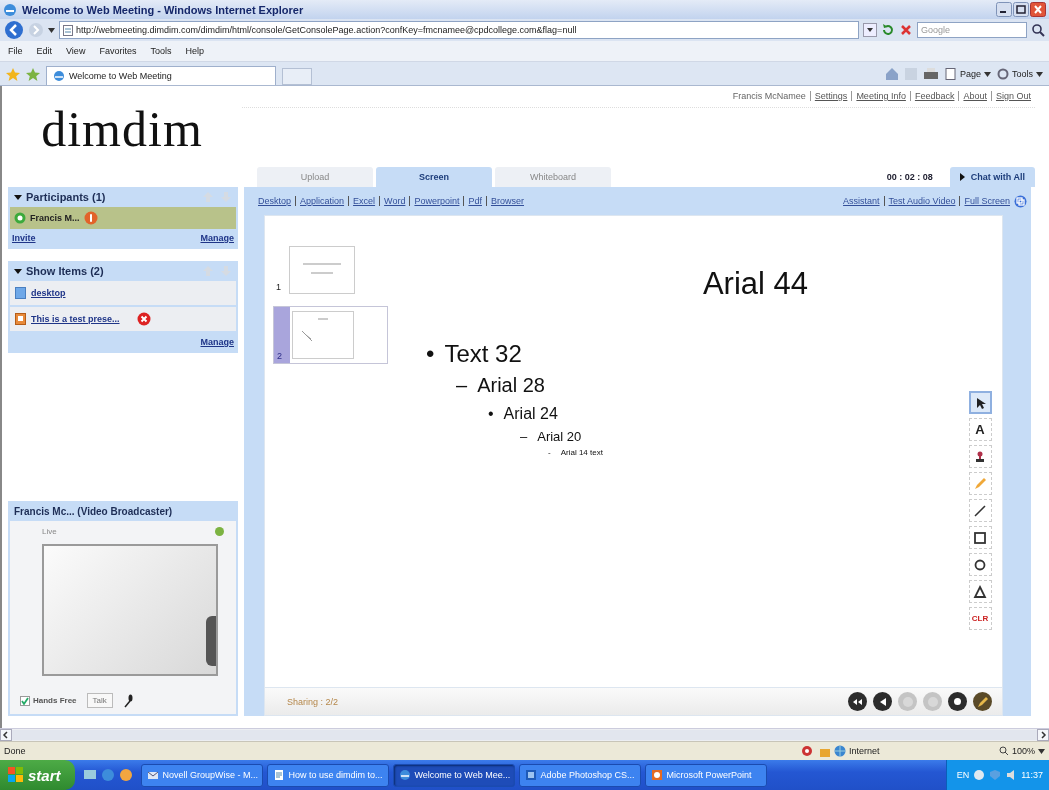 Image resolution: width=1049 pixels, height=790 pixels. I want to click on slide-thumbnail: 1, so click(330, 270).